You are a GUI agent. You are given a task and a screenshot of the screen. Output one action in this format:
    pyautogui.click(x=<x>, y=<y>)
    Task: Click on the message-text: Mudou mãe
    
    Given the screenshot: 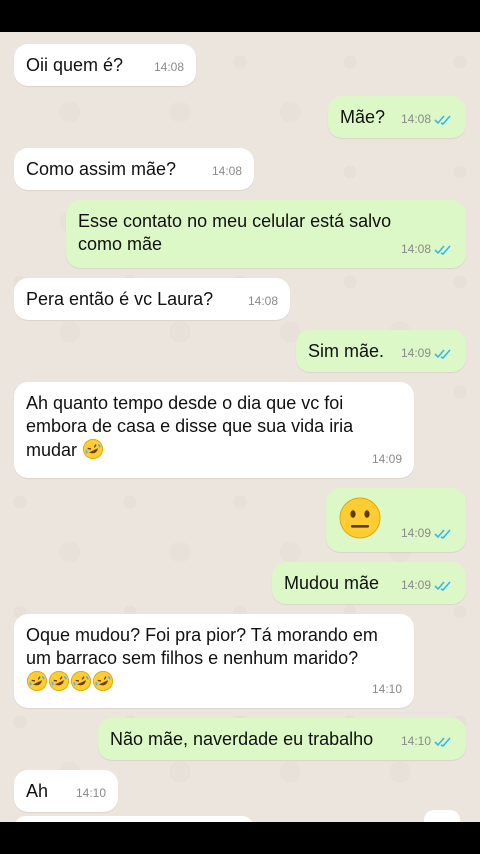 What is the action you would take?
    pyautogui.click(x=332, y=583)
    